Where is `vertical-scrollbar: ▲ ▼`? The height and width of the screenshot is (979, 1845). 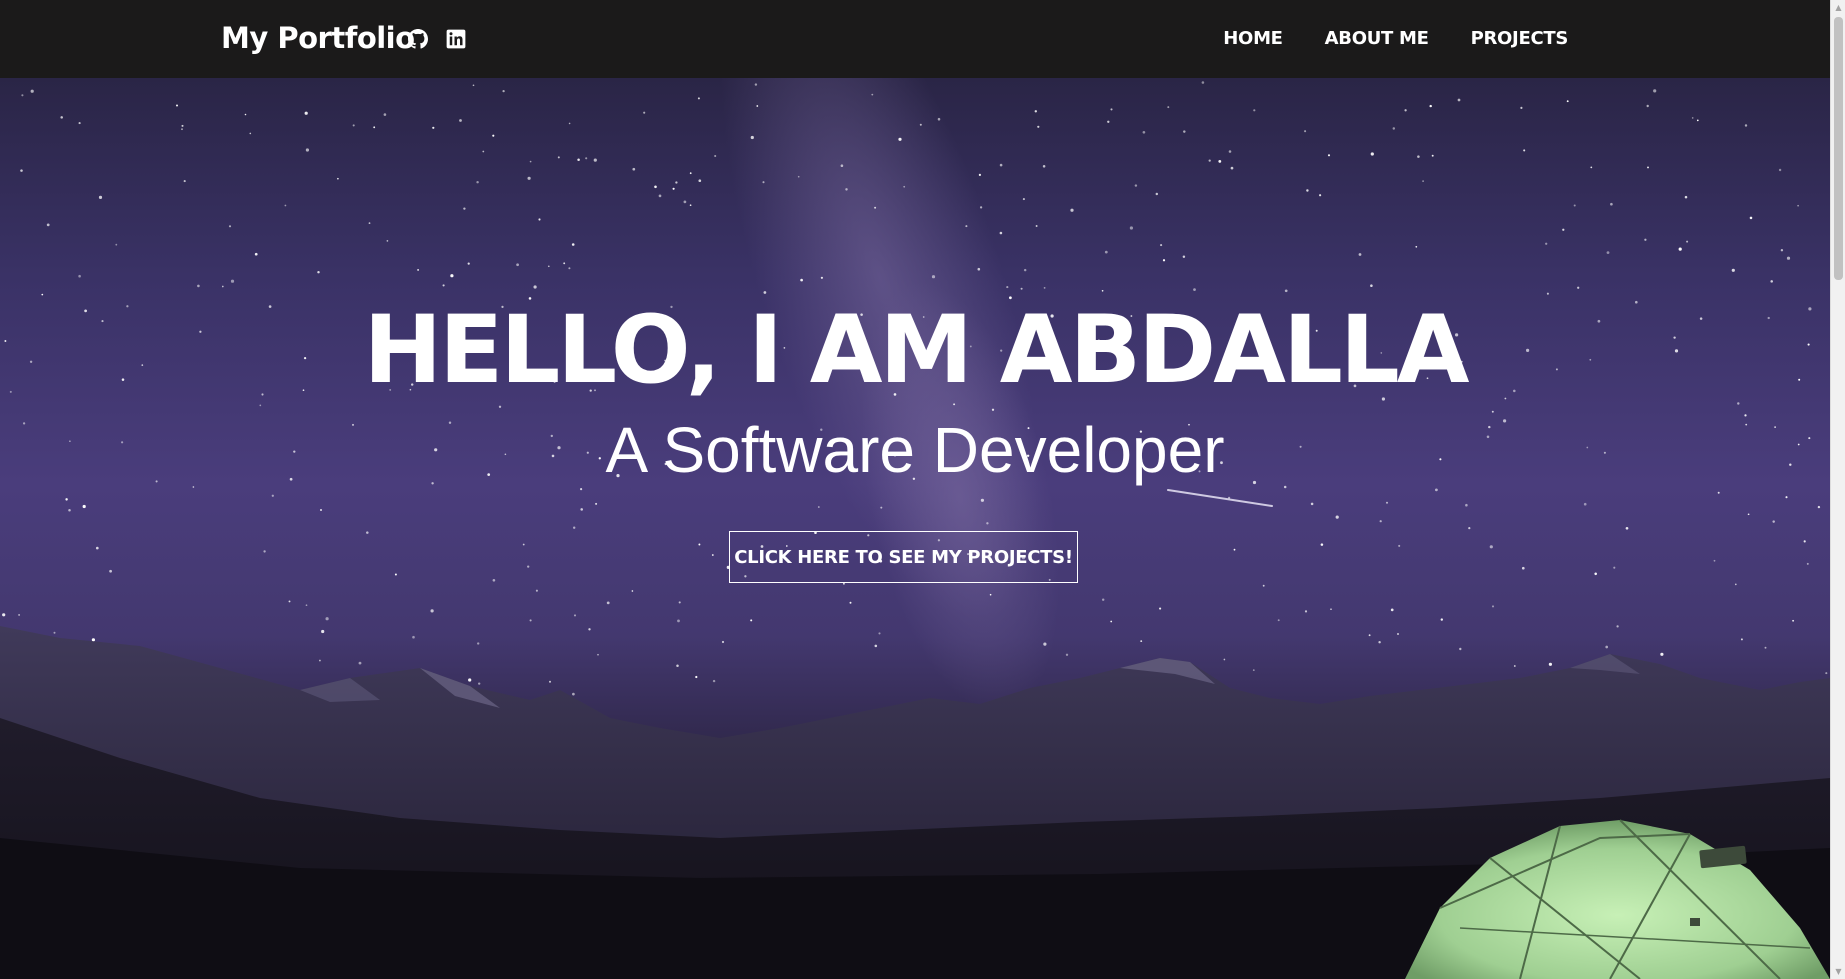
vertical-scrollbar: ▲ ▼ is located at coordinates (1837, 489).